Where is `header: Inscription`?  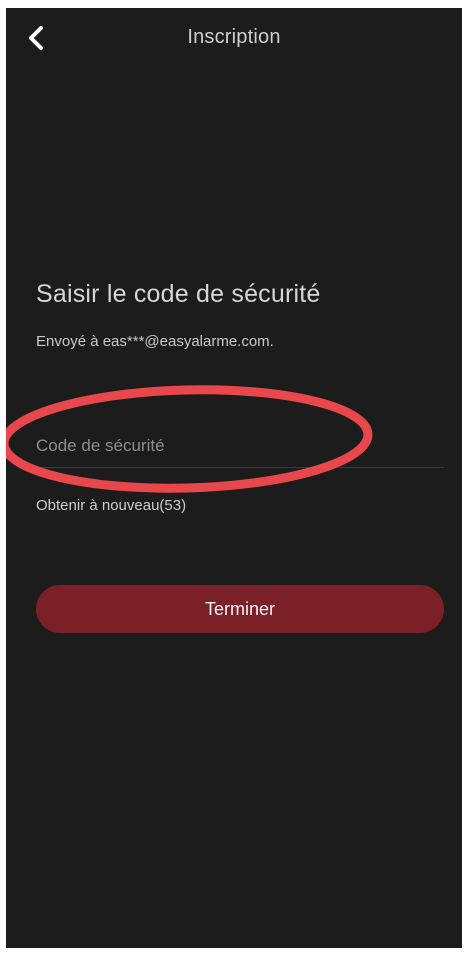 header: Inscription is located at coordinates (234, 38).